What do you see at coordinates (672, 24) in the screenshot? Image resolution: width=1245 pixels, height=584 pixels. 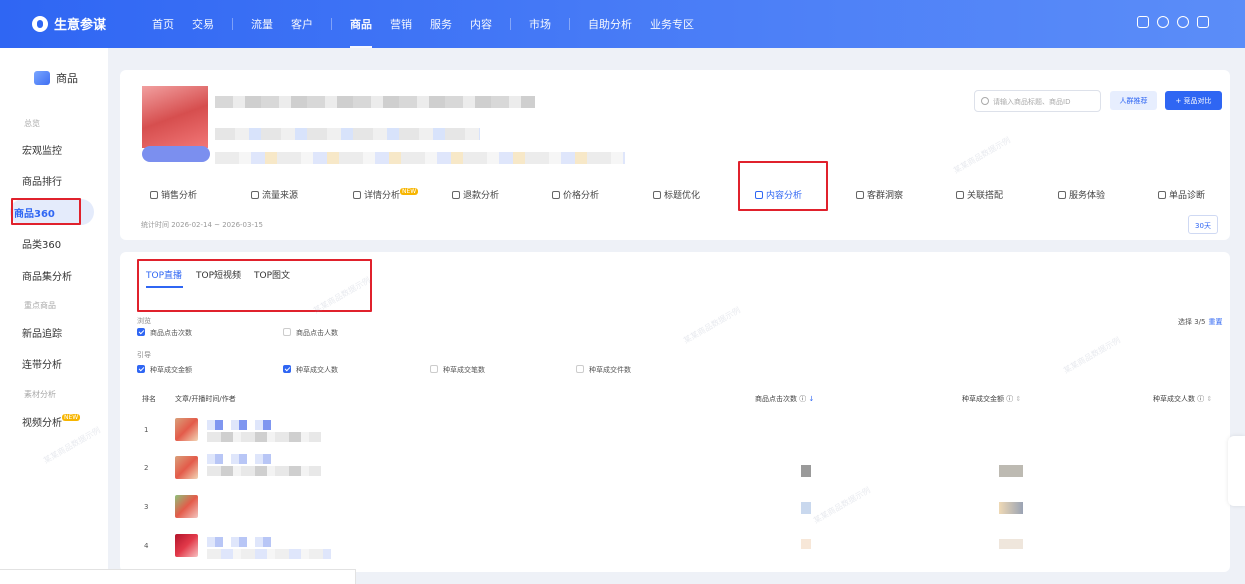 I see `nav-business-zone: 业务专区` at bounding box center [672, 24].